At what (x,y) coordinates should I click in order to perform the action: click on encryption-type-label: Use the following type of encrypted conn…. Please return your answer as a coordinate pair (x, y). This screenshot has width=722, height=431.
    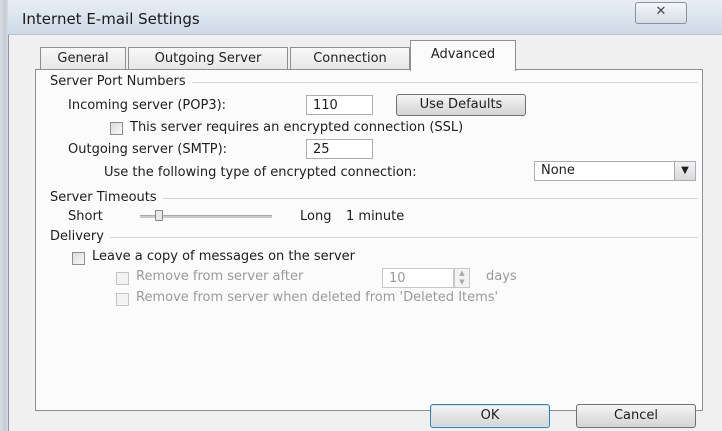
    Looking at the image, I should click on (260, 172).